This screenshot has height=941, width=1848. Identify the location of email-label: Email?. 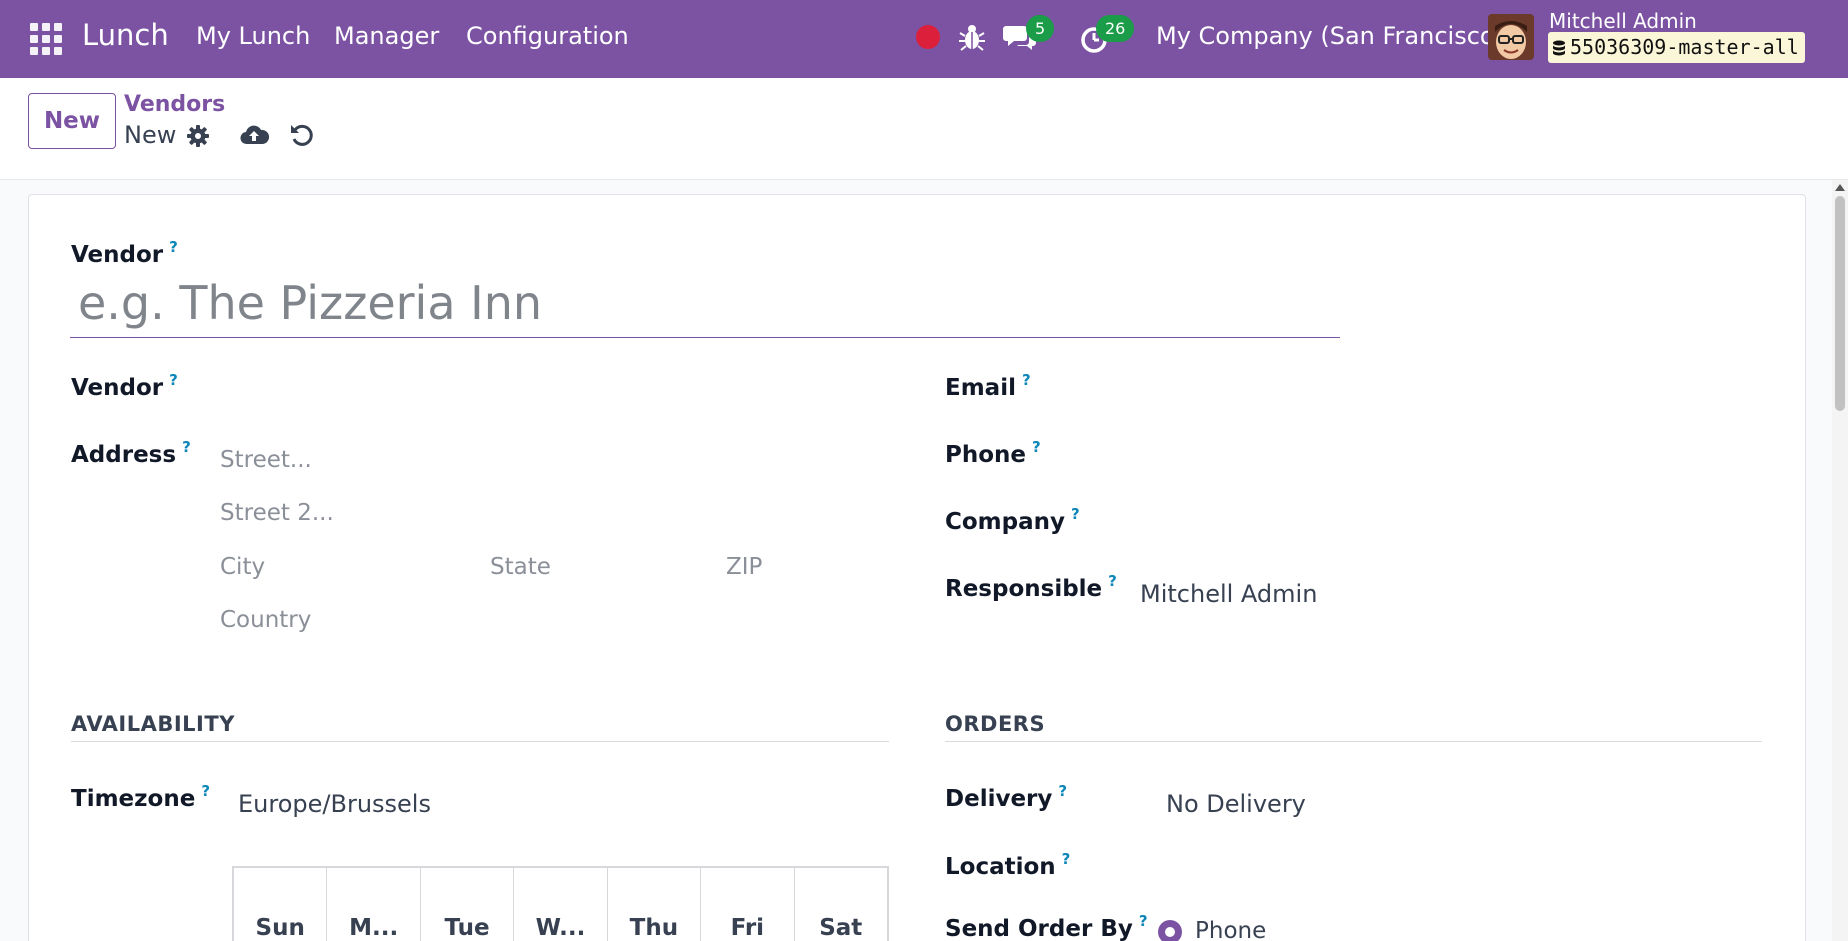
(988, 386).